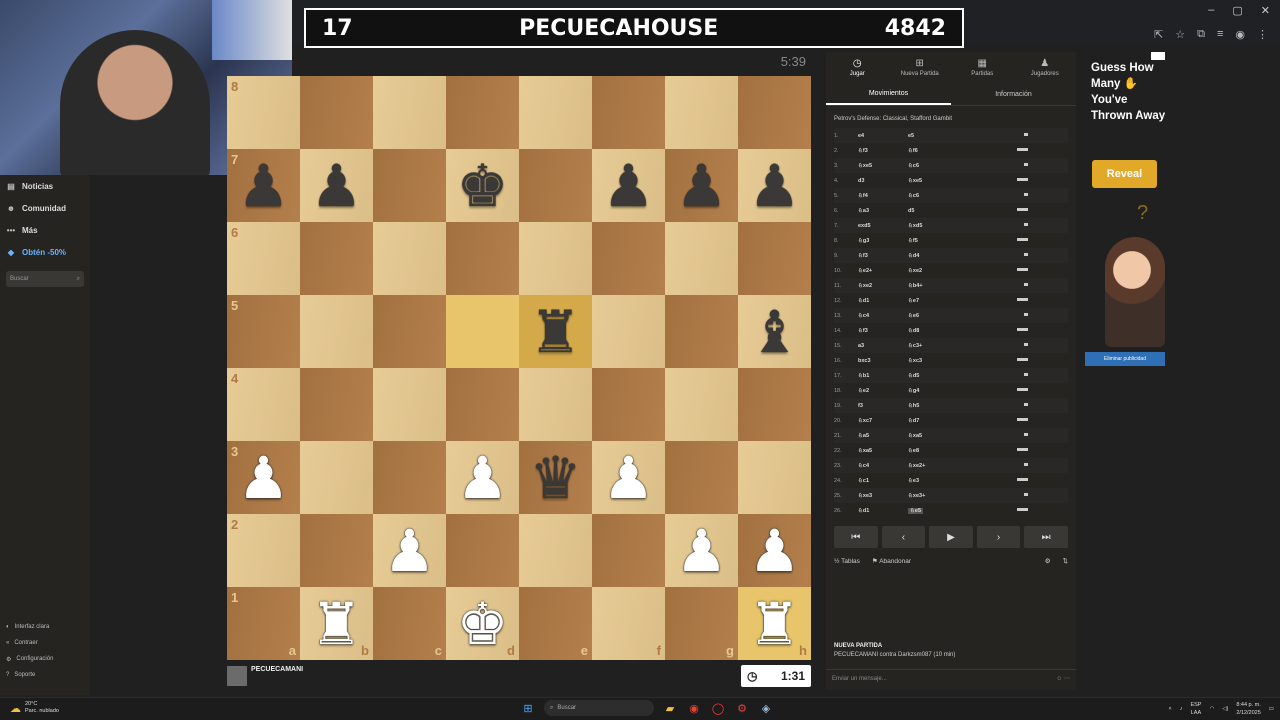  Describe the element at coordinates (670, 708) in the screenshot. I see `folder-icon: ▰` at that location.